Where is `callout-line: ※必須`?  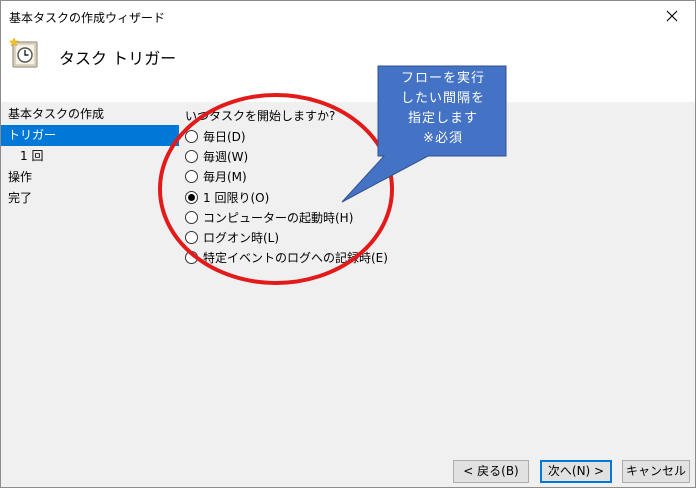 callout-line: ※必須 is located at coordinates (443, 138).